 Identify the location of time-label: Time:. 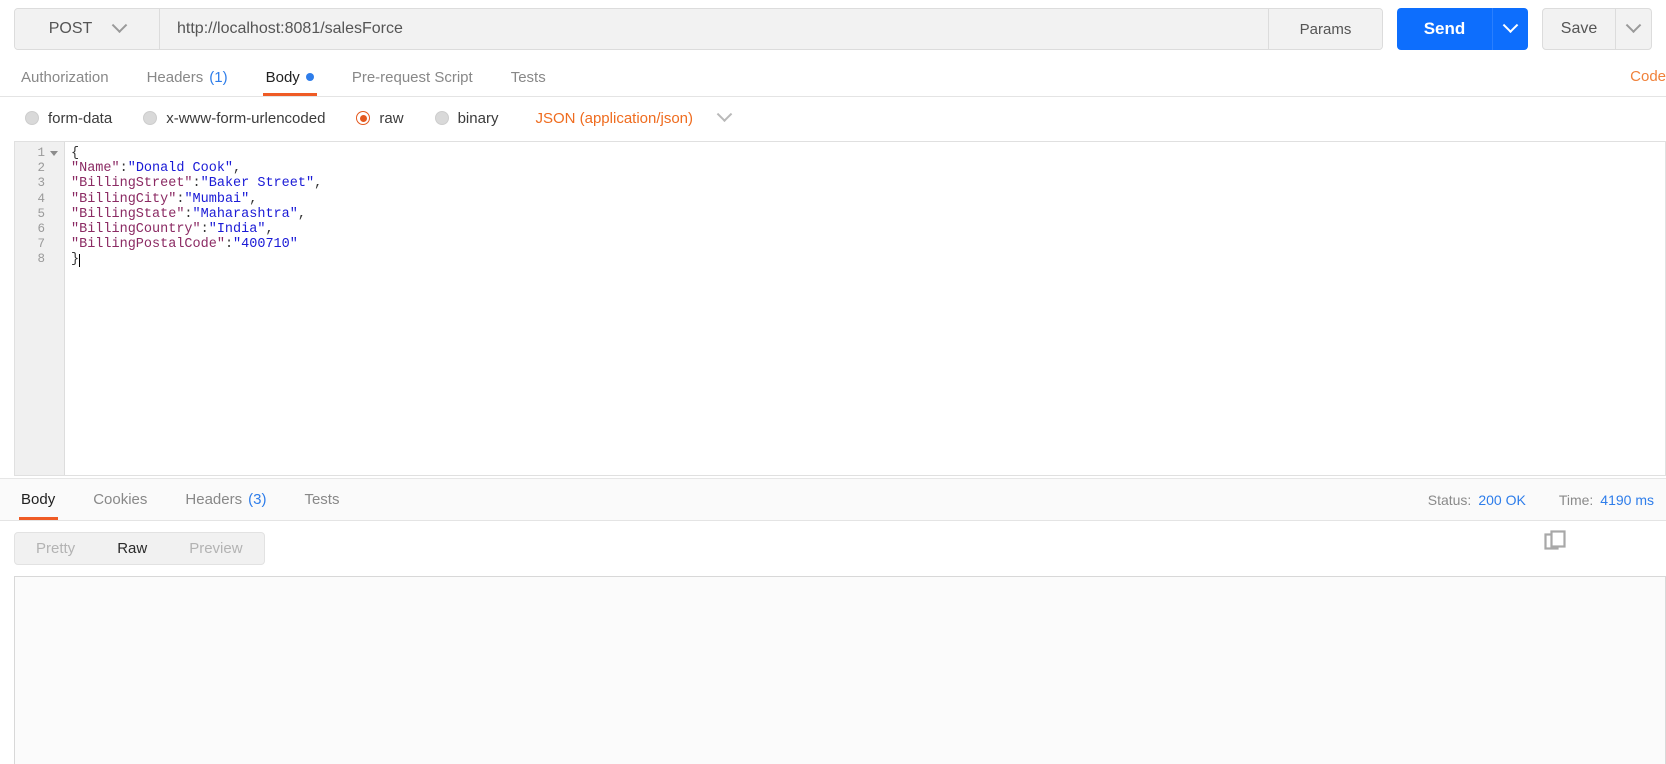
(1576, 500).